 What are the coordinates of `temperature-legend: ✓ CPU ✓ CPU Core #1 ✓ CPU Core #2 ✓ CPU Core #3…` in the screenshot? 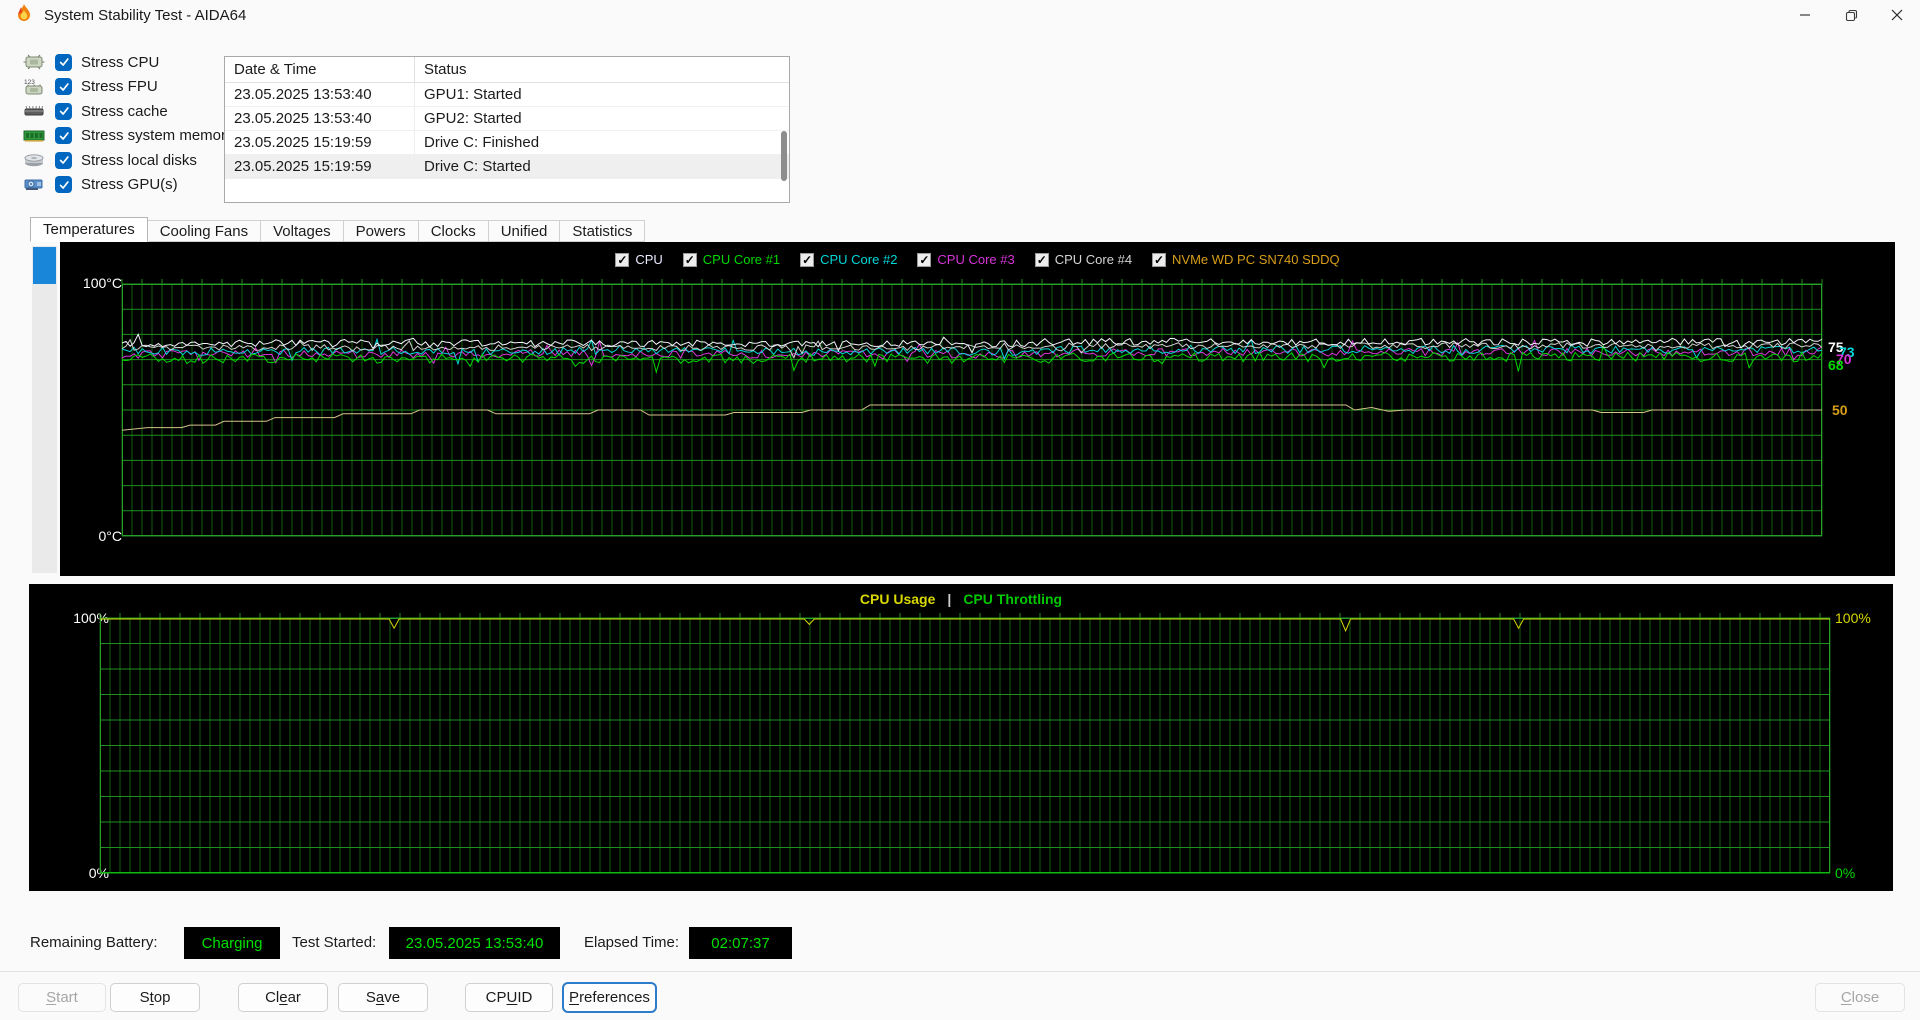 It's located at (977, 259).